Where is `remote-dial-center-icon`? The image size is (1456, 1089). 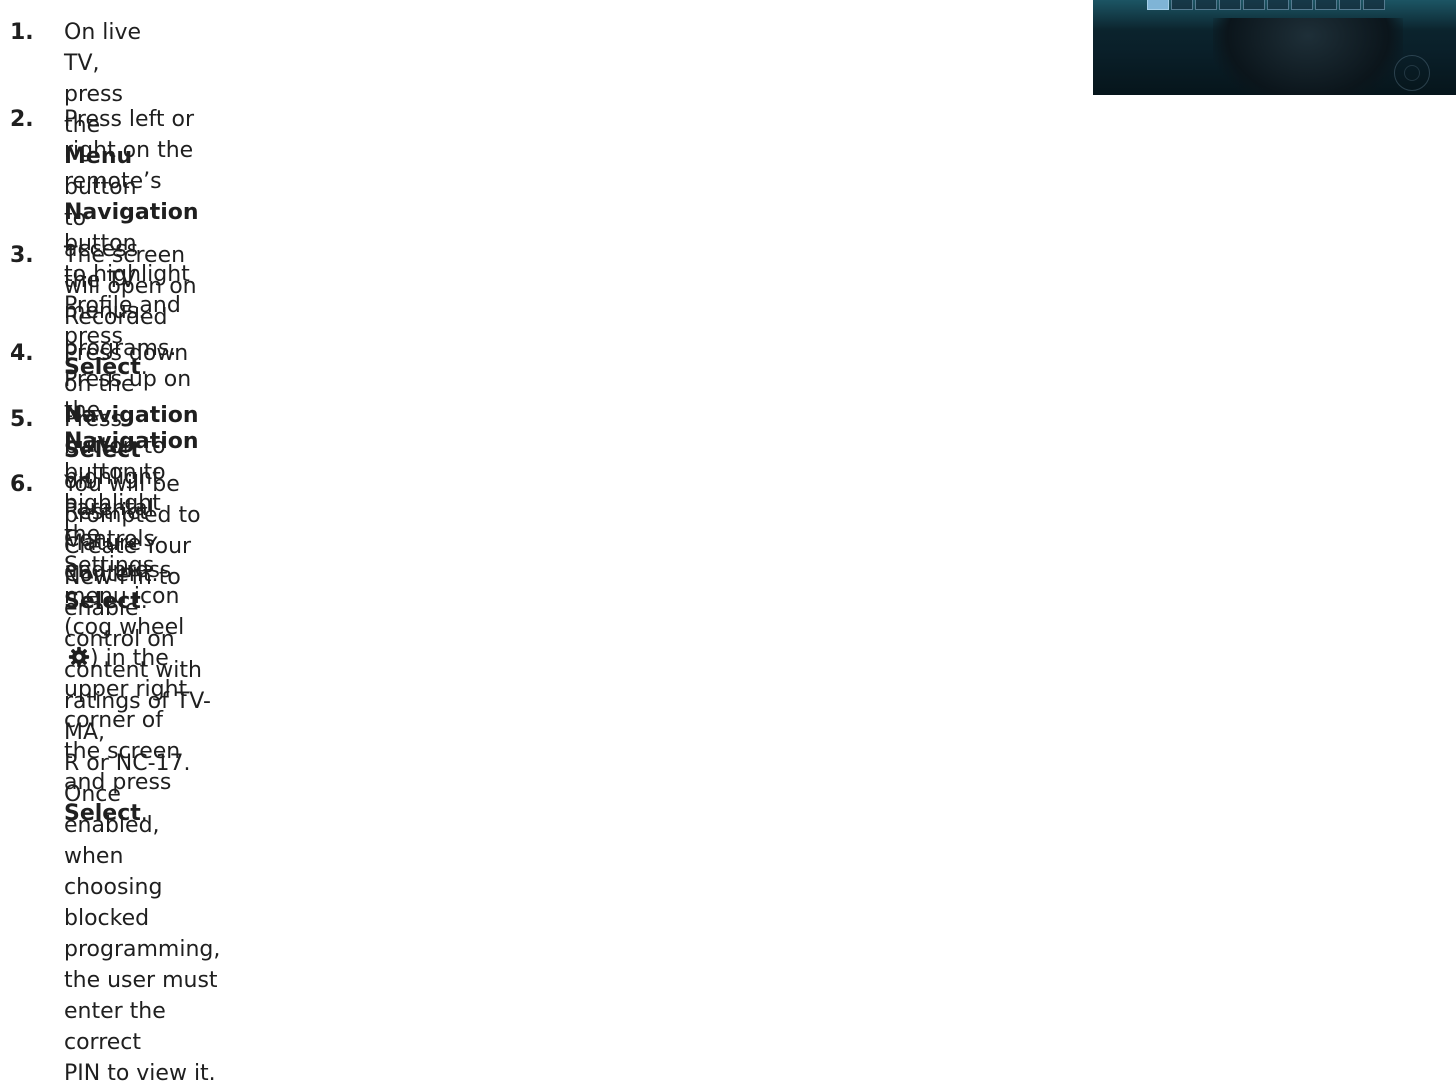
remote-dial-center-icon is located at coordinates (1412, 73).